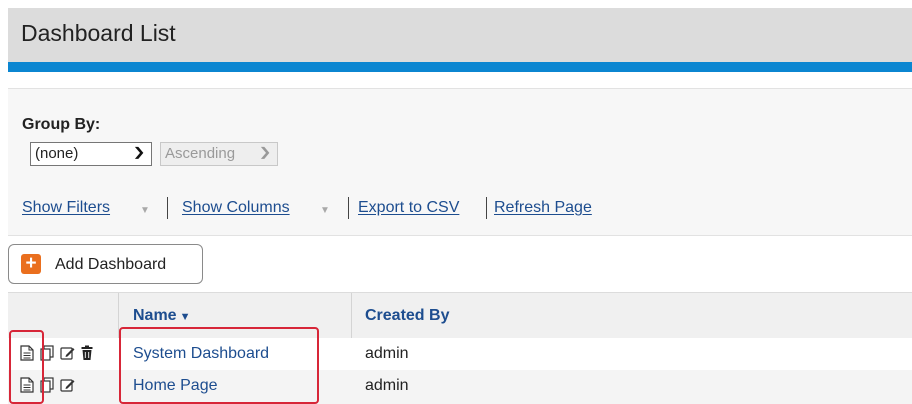 The width and height of the screenshot is (912, 404). I want to click on group-by-value: (none), so click(57, 153).